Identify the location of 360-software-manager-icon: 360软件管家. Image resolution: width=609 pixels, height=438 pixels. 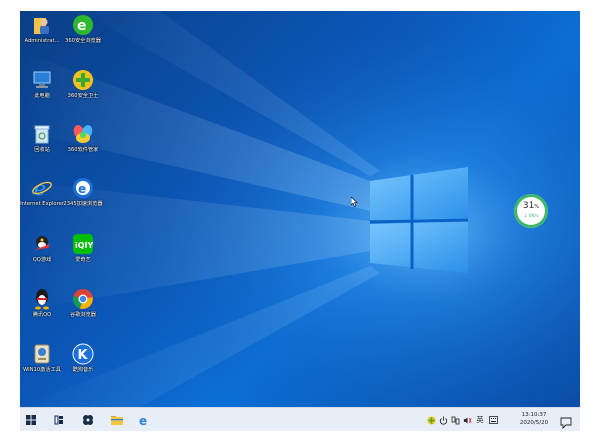
(83, 138).